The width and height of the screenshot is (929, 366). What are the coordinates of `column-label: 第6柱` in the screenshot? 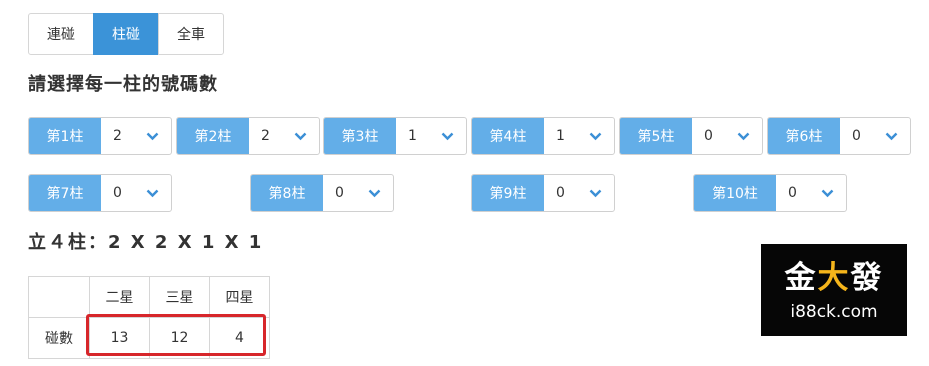 It's located at (804, 136).